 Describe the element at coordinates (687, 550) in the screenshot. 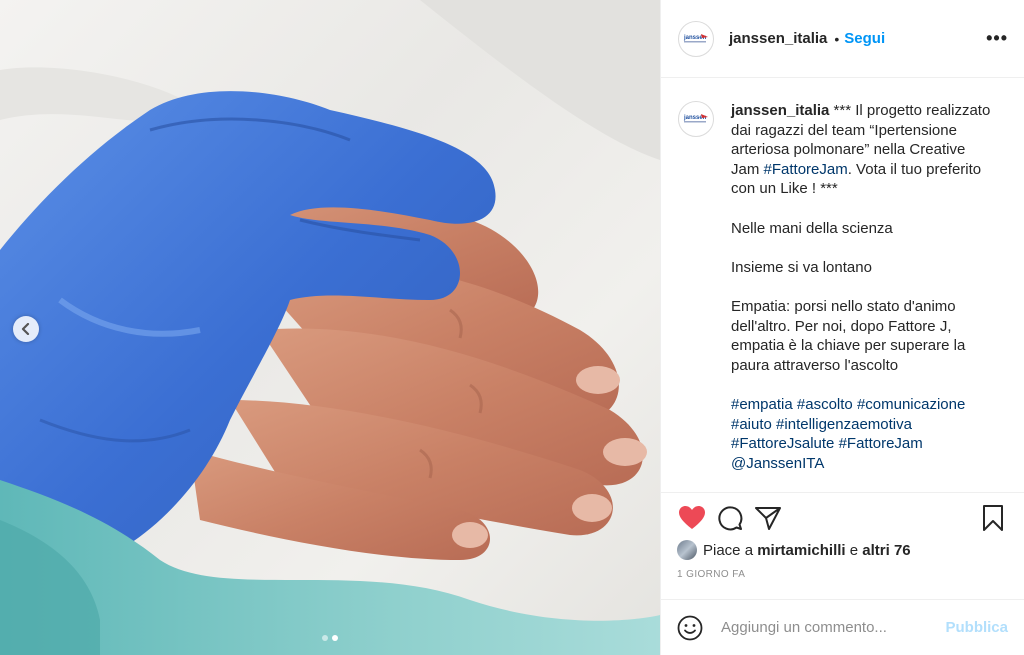

I see `liker-avatar` at that location.